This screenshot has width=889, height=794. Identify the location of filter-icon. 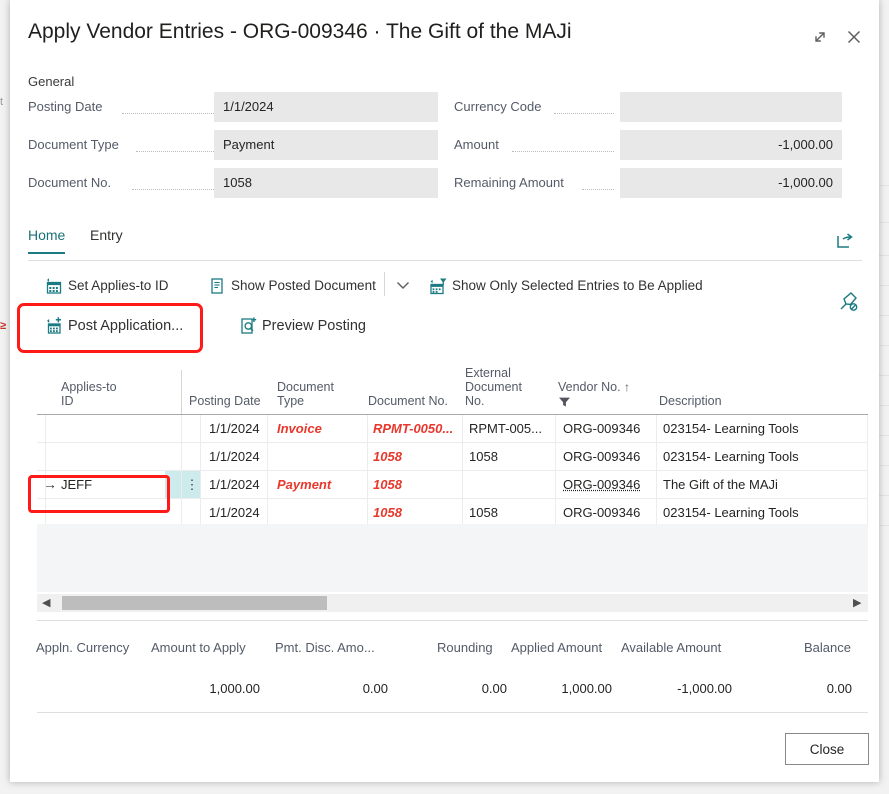
(594, 401).